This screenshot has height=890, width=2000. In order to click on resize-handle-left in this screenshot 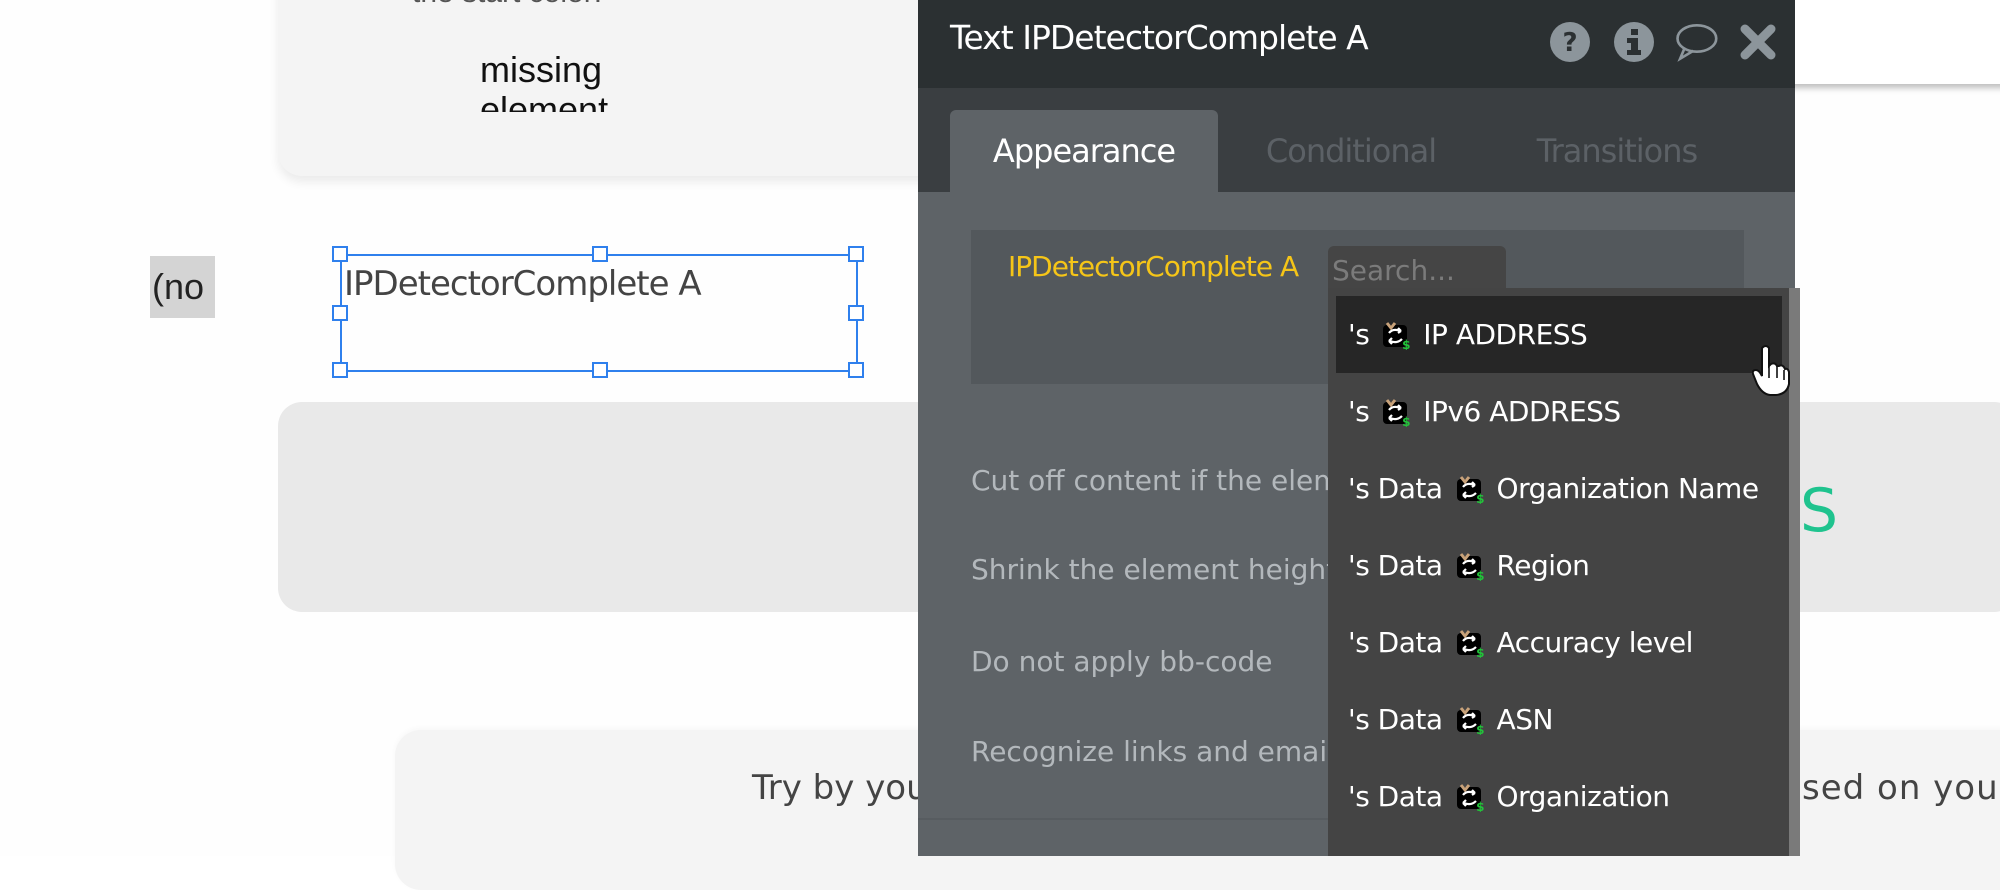, I will do `click(340, 313)`.